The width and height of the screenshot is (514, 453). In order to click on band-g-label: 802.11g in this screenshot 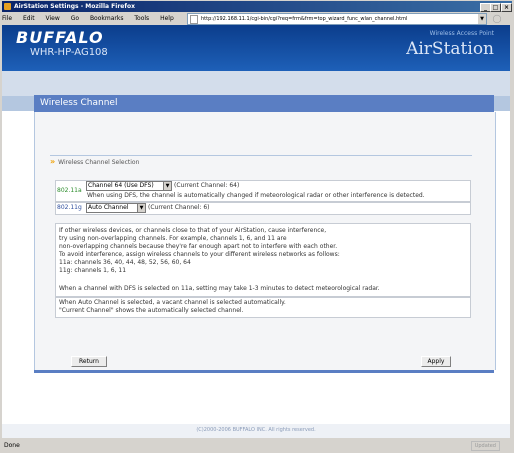, I will do `click(69, 207)`.